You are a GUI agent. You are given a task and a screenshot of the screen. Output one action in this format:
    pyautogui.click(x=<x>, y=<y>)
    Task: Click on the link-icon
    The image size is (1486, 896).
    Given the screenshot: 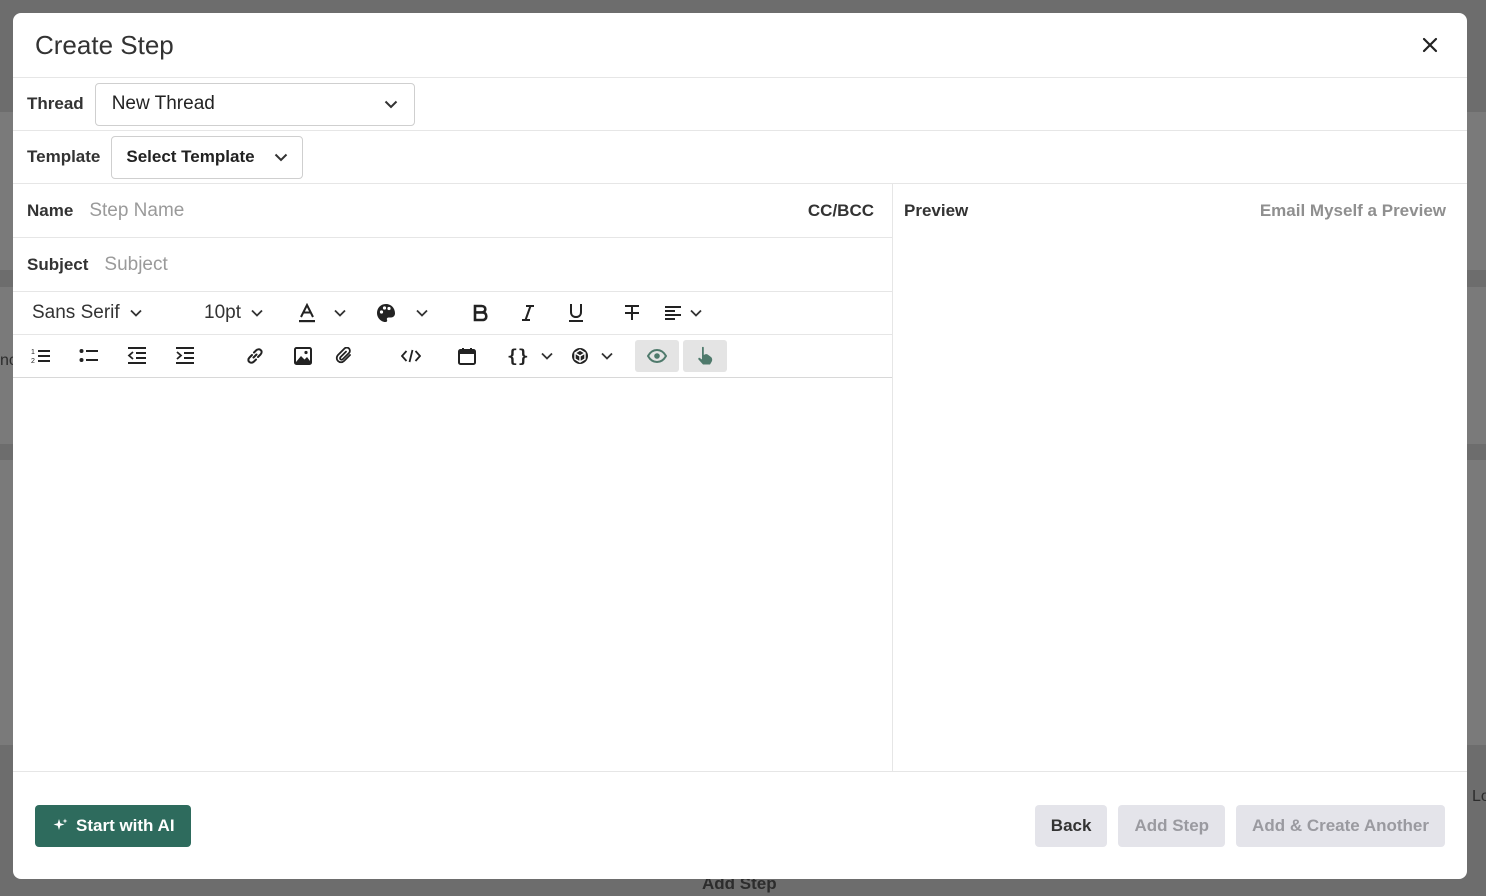 What is the action you would take?
    pyautogui.click(x=255, y=356)
    